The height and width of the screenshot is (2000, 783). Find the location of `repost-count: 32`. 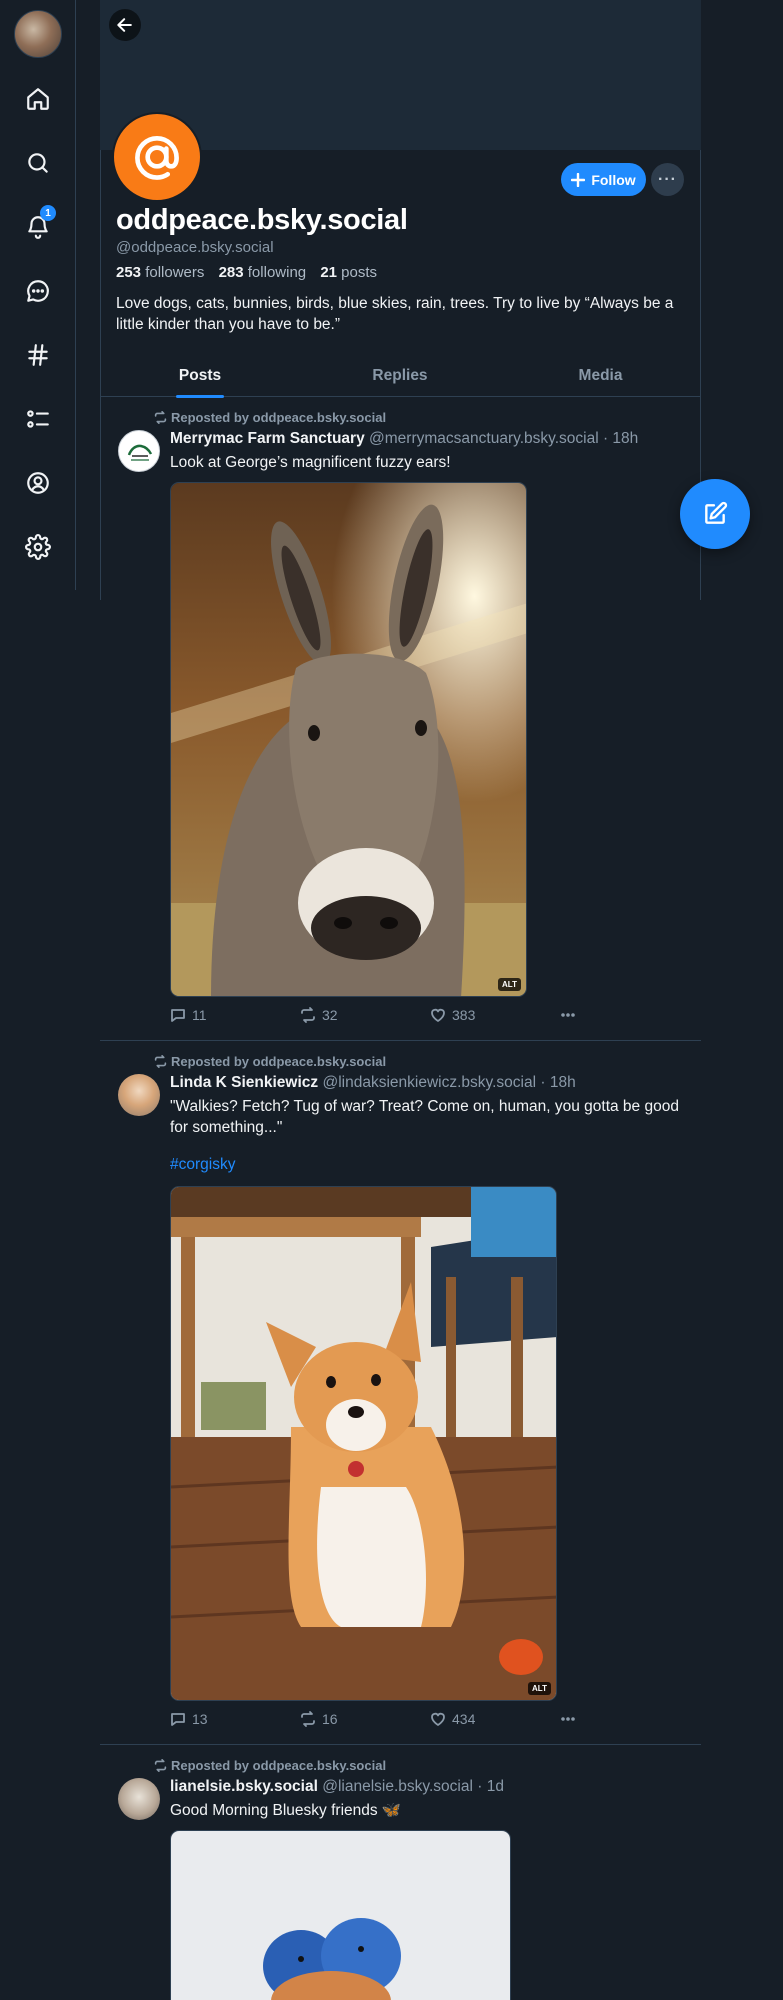

repost-count: 32 is located at coordinates (330, 1015).